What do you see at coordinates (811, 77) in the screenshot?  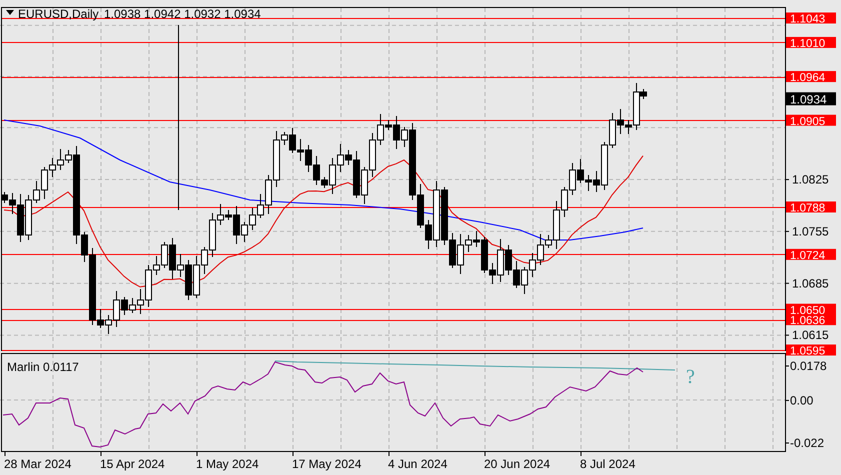 I see `price-level-label: 1.0964` at bounding box center [811, 77].